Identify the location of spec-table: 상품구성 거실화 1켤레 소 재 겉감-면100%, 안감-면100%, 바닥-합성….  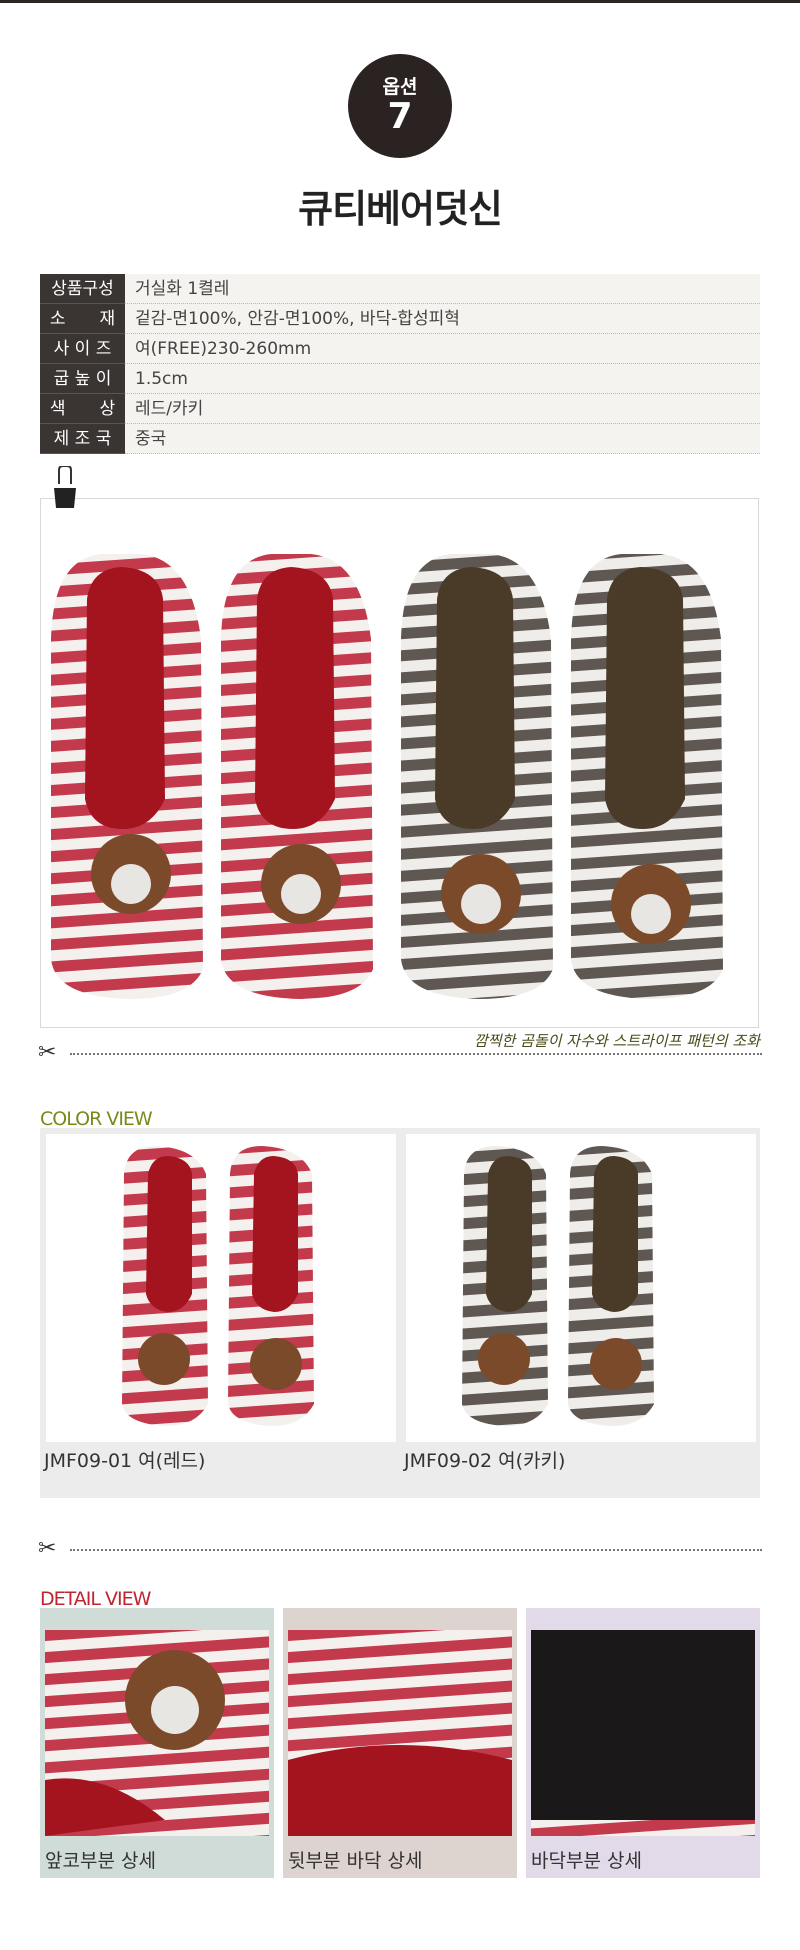
(400, 364).